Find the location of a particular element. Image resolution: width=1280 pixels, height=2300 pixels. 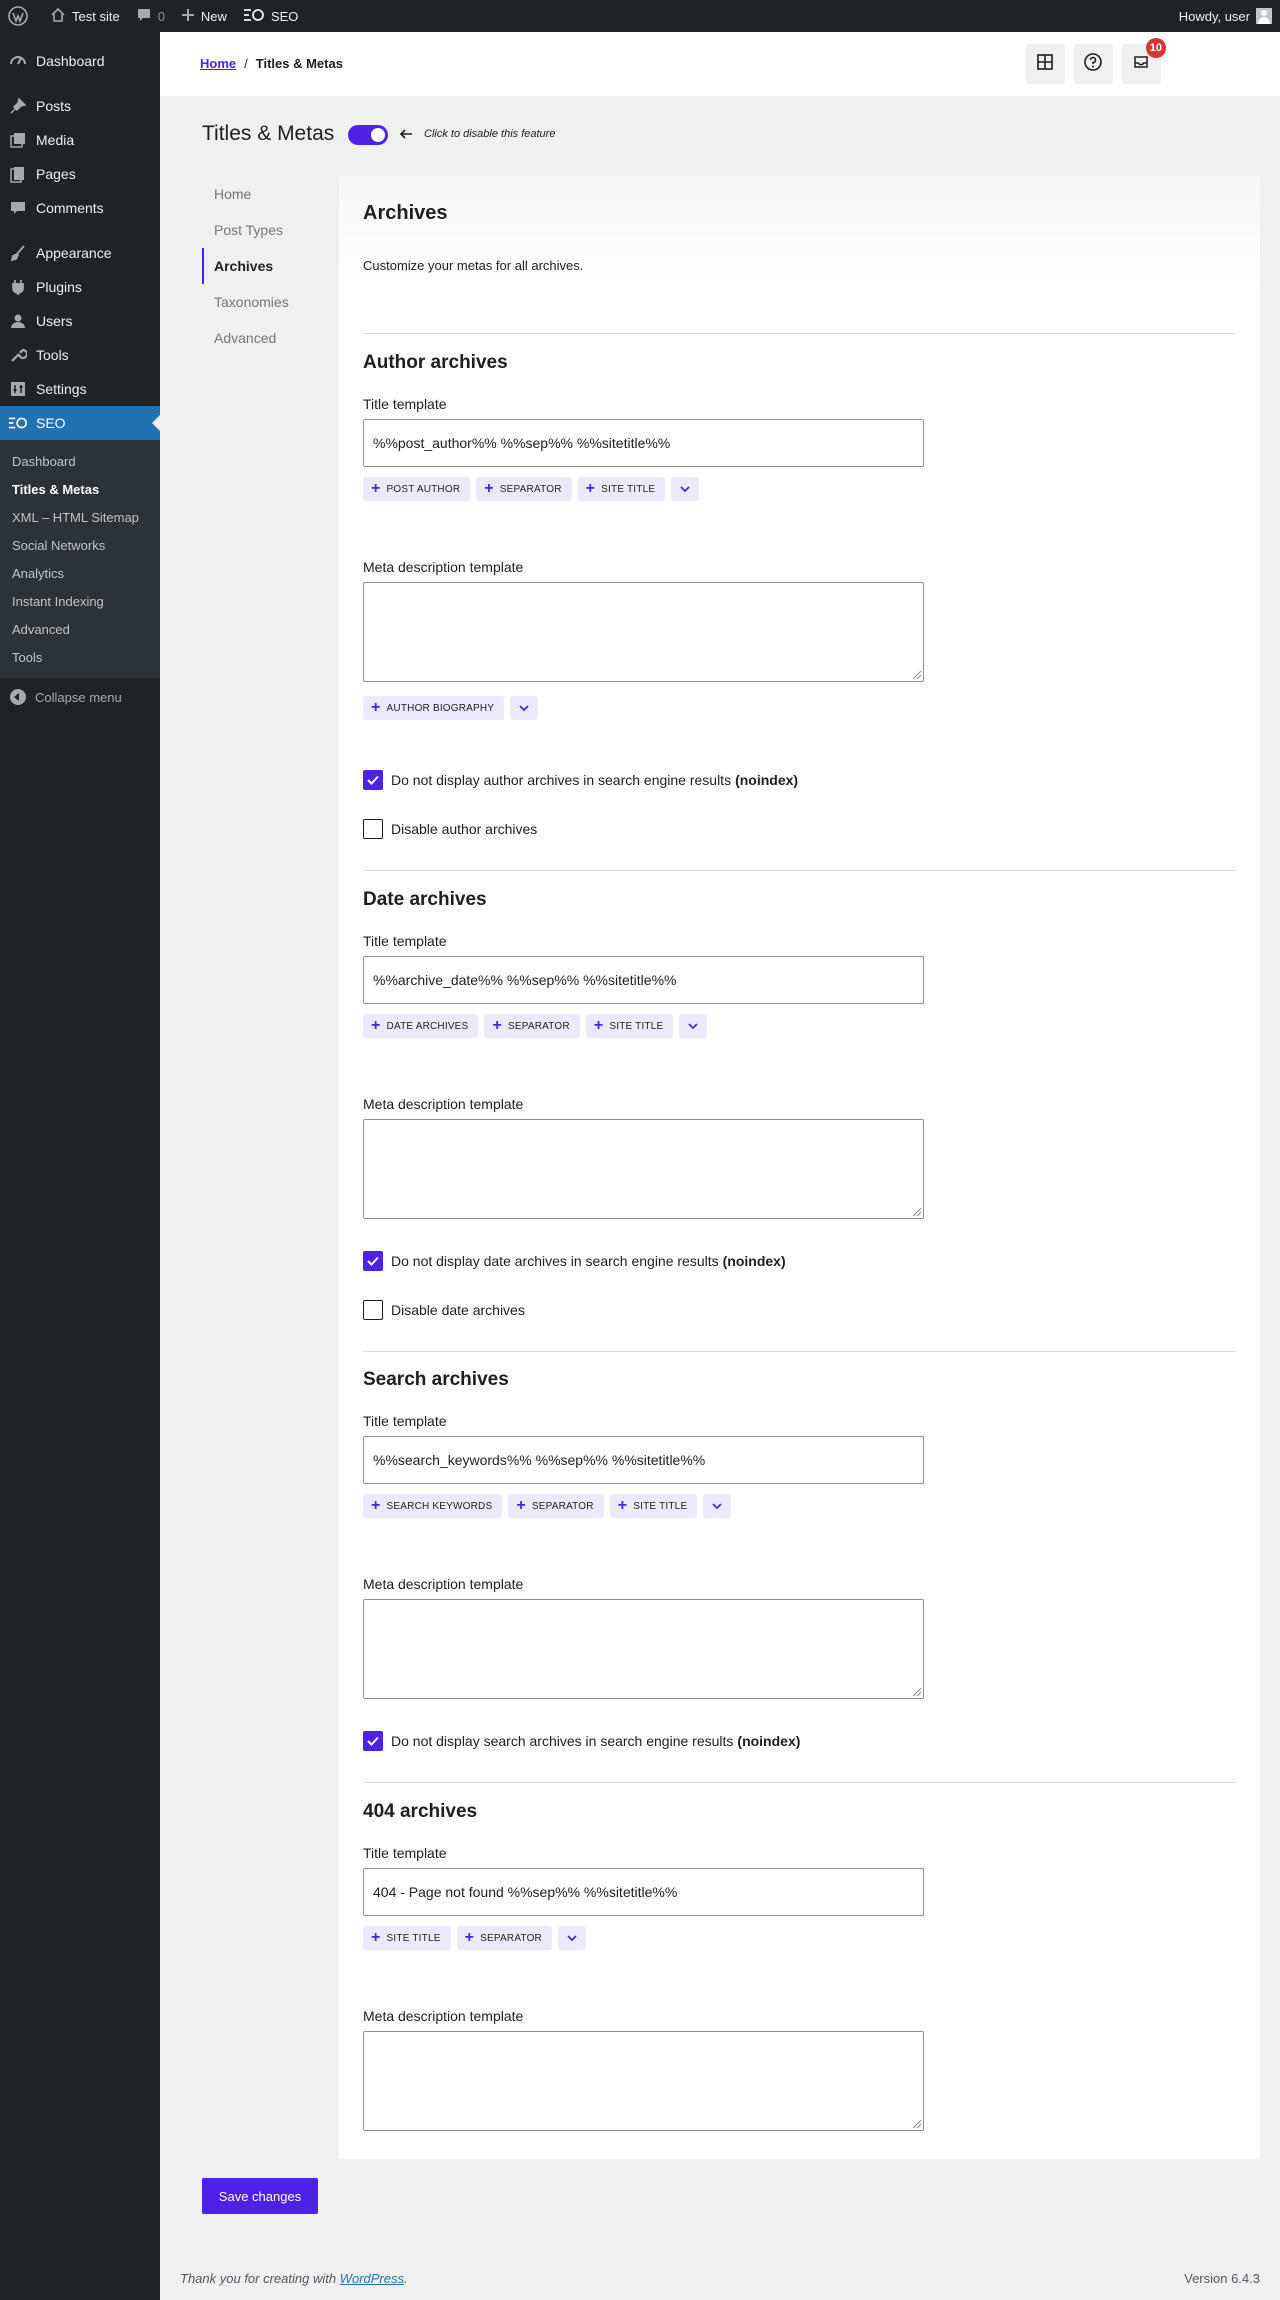

notfound-meta-label: Meta description template is located at coordinates (443, 2016).